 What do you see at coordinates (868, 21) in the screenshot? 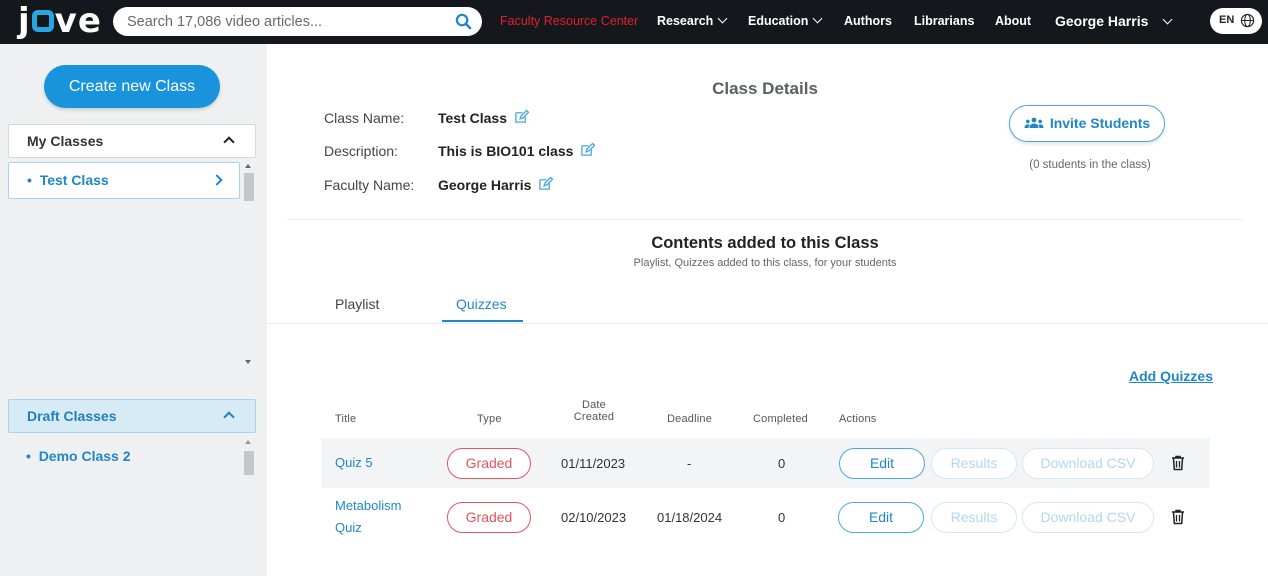
I see `nav-authors: Authors` at bounding box center [868, 21].